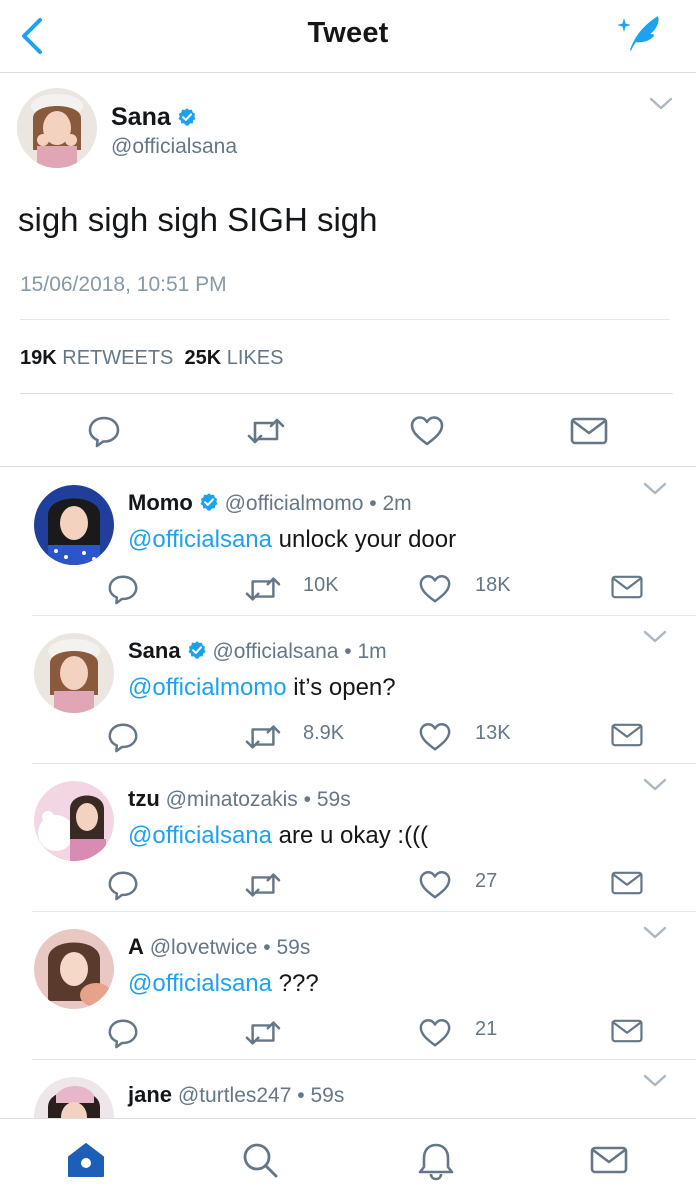 This screenshot has width=696, height=1201. I want to click on reply-time: 2m, so click(397, 503).